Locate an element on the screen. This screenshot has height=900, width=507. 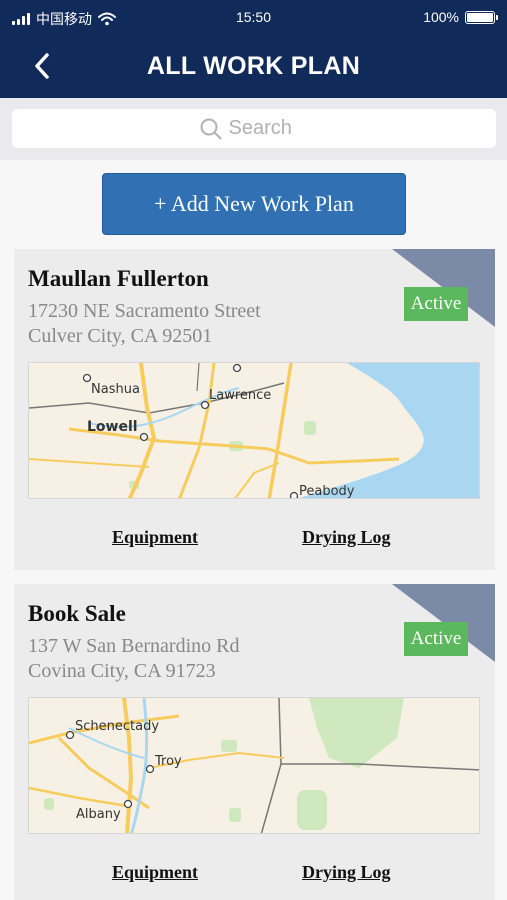
page-title: ALL WORK PLAN is located at coordinates (253, 66).